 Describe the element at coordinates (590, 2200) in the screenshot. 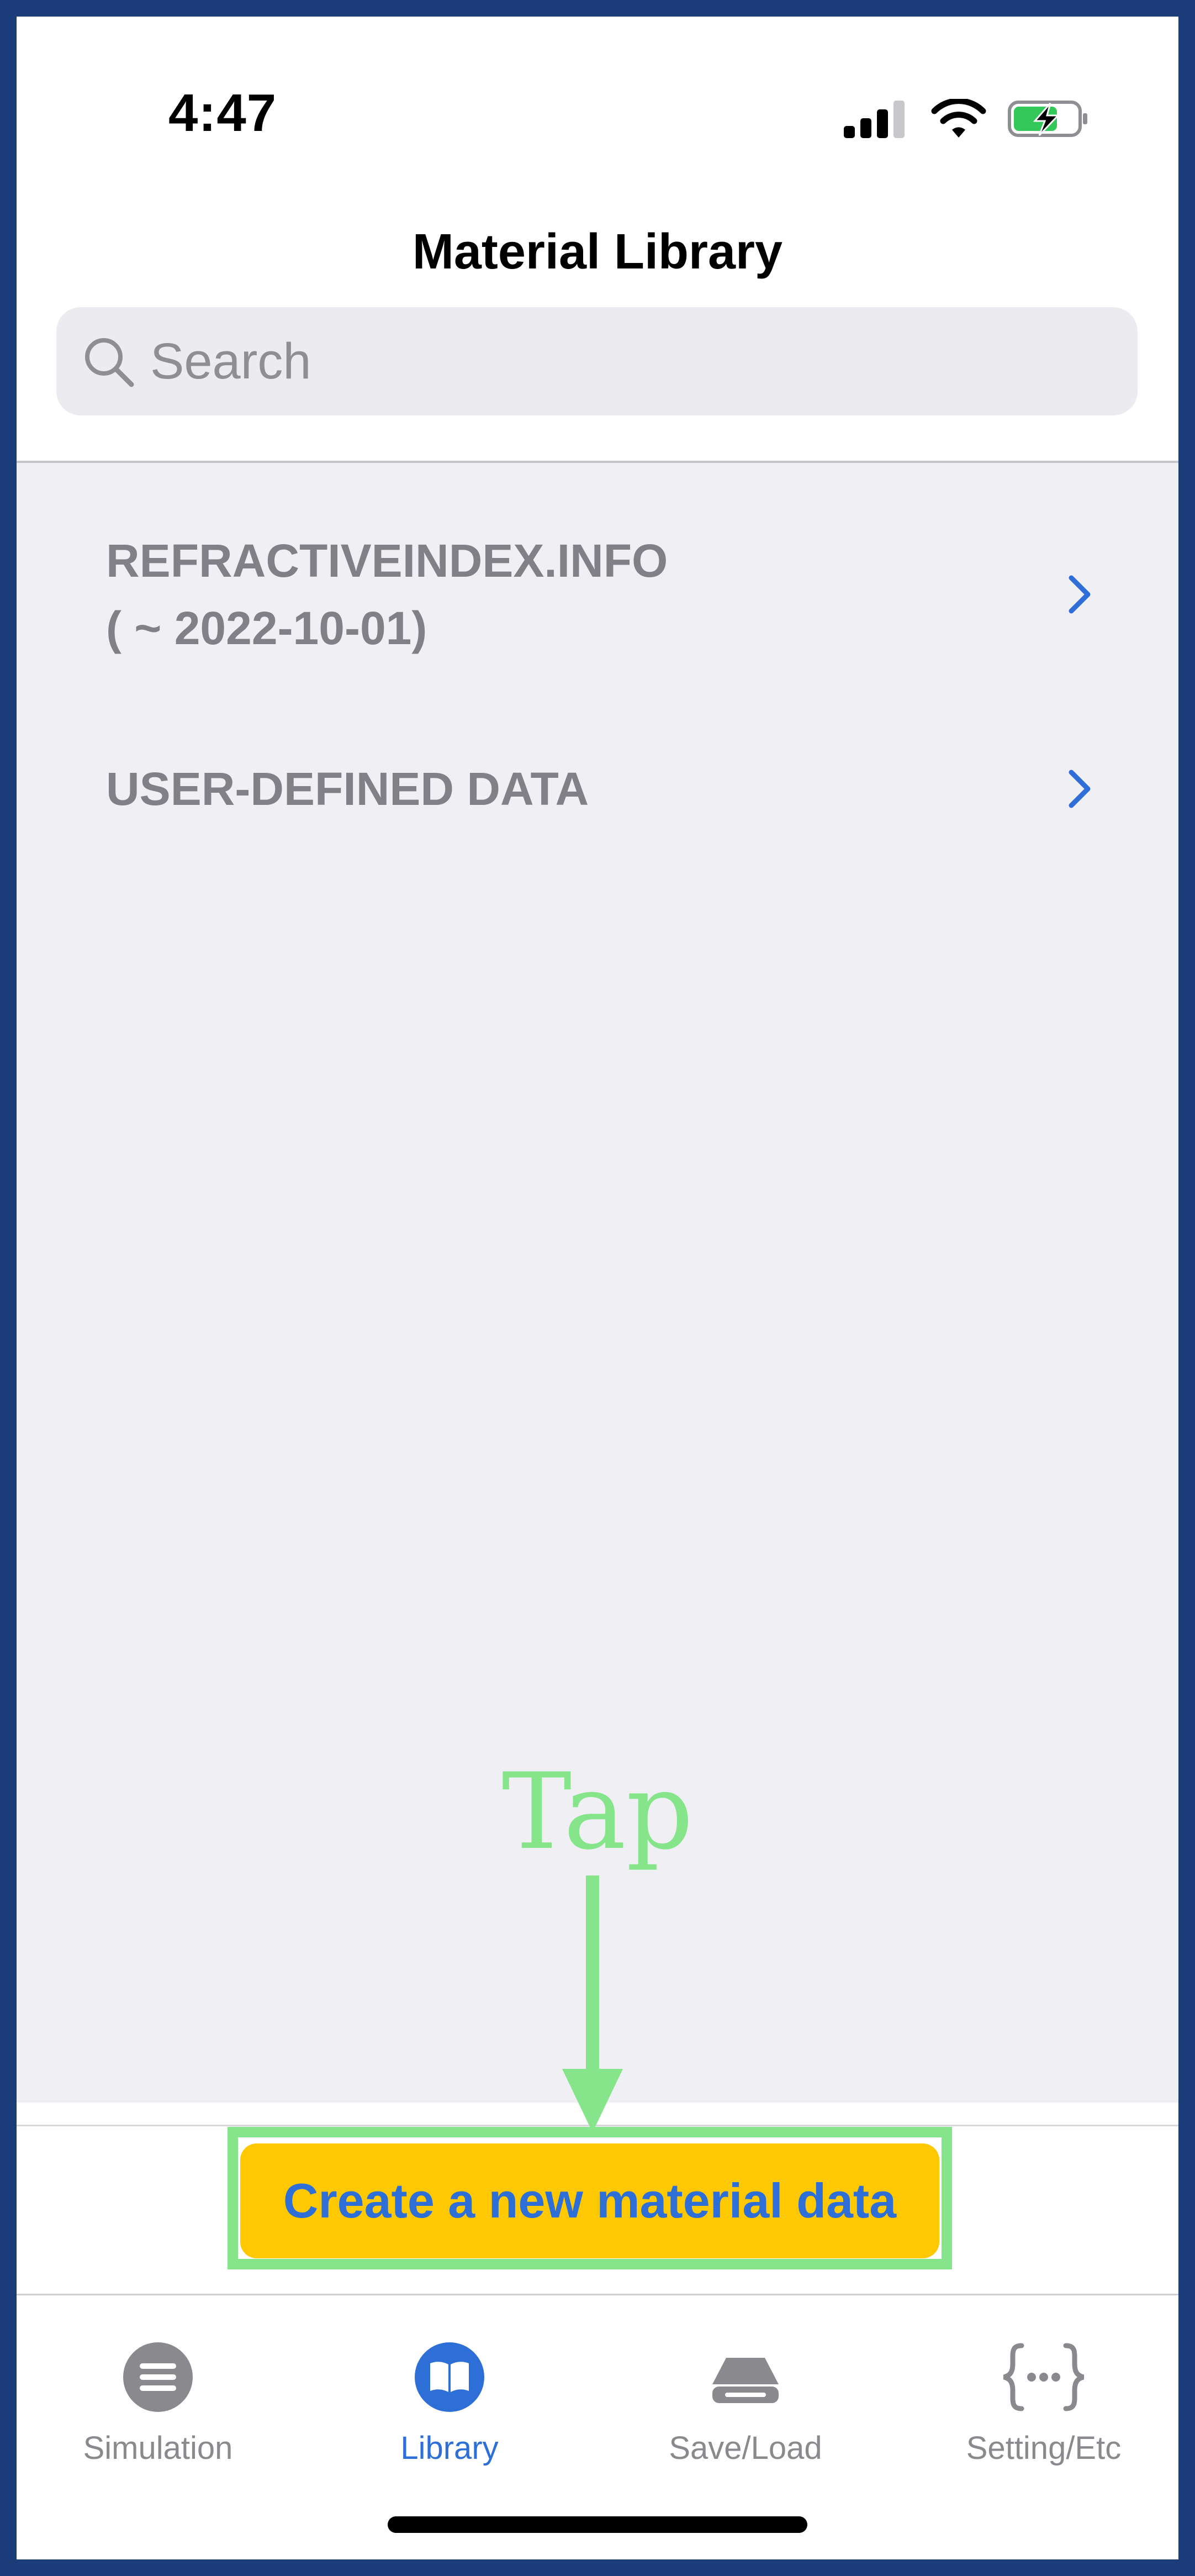

I see `create-material-button: Create a new material data` at that location.